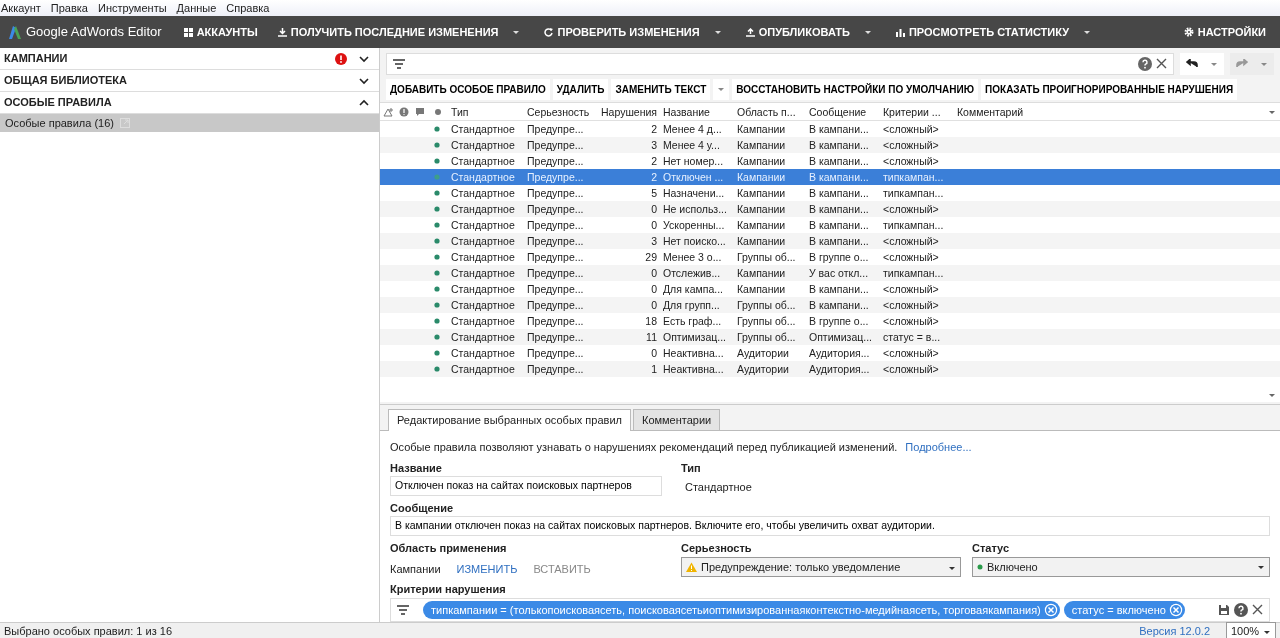 Image resolution: width=1280 pixels, height=638 pixels. Describe the element at coordinates (189, 59) in the screenshot. I see `section-header: КАМПАНИИ` at that location.